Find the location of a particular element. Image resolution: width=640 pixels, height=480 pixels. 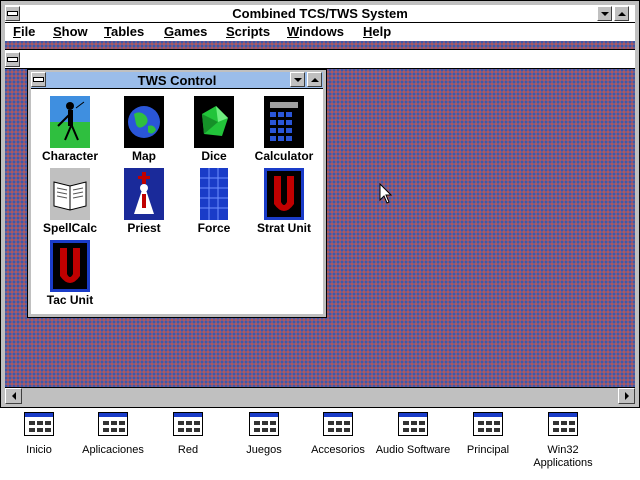

force-grid-icon is located at coordinates (214, 194).